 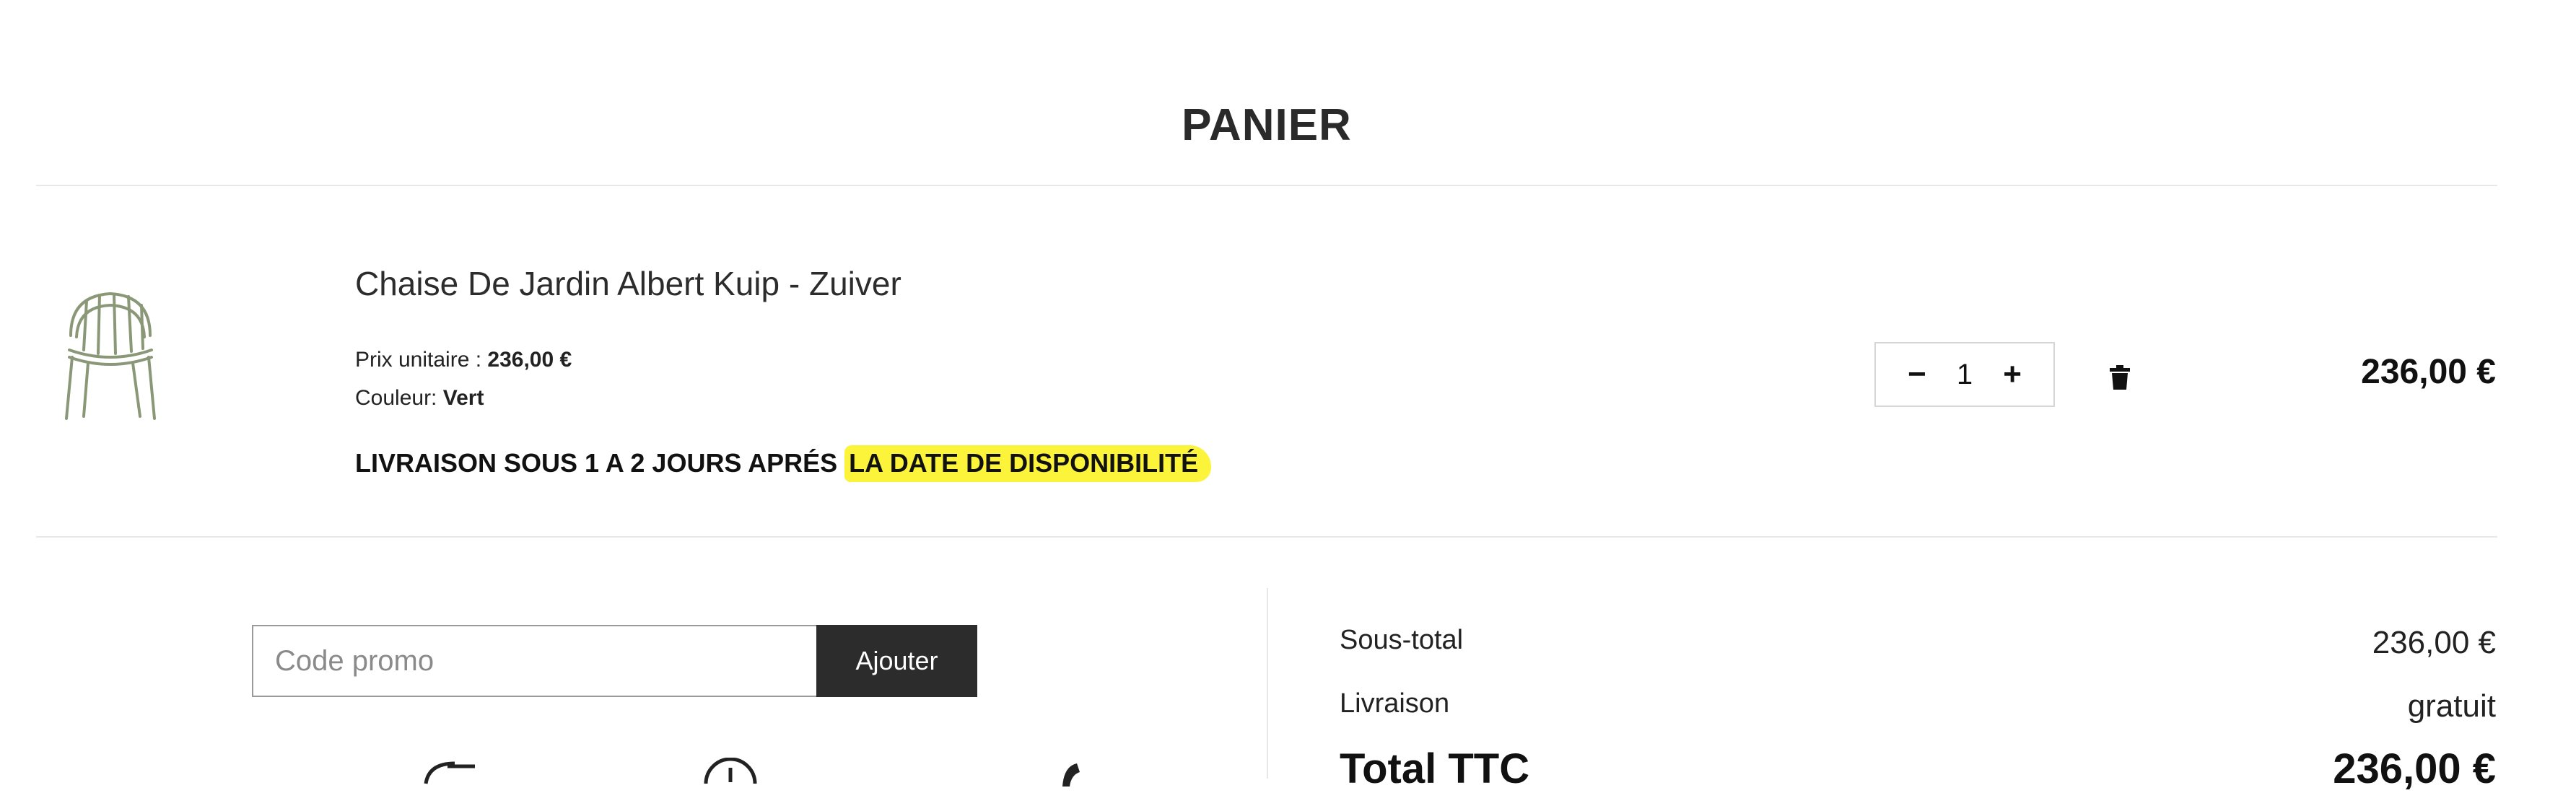 What do you see at coordinates (1266, 537) in the screenshot?
I see `bottom-divider` at bounding box center [1266, 537].